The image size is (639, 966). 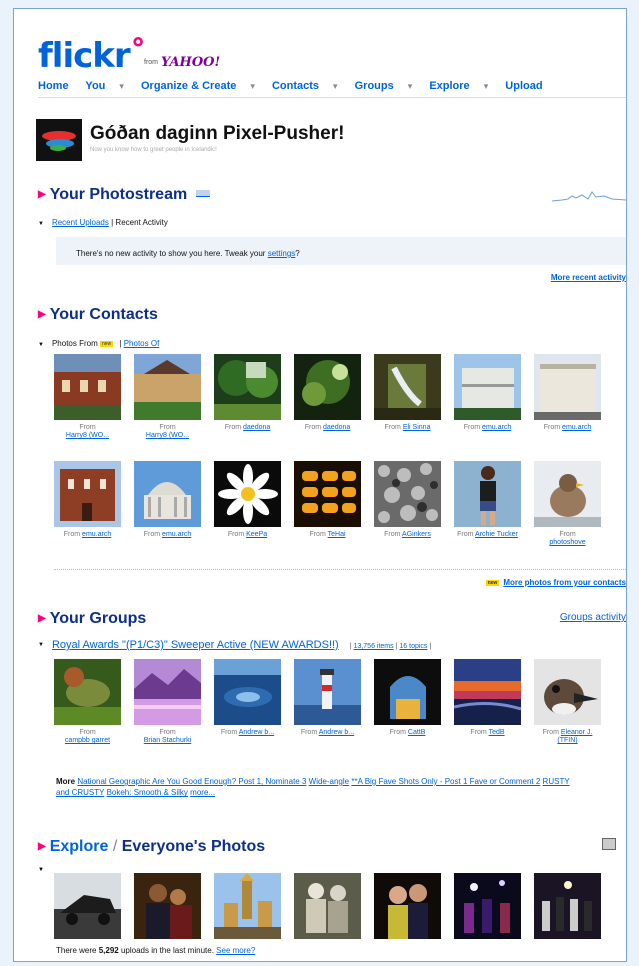 I want to click on photo-caption: From daedona, so click(x=327, y=428).